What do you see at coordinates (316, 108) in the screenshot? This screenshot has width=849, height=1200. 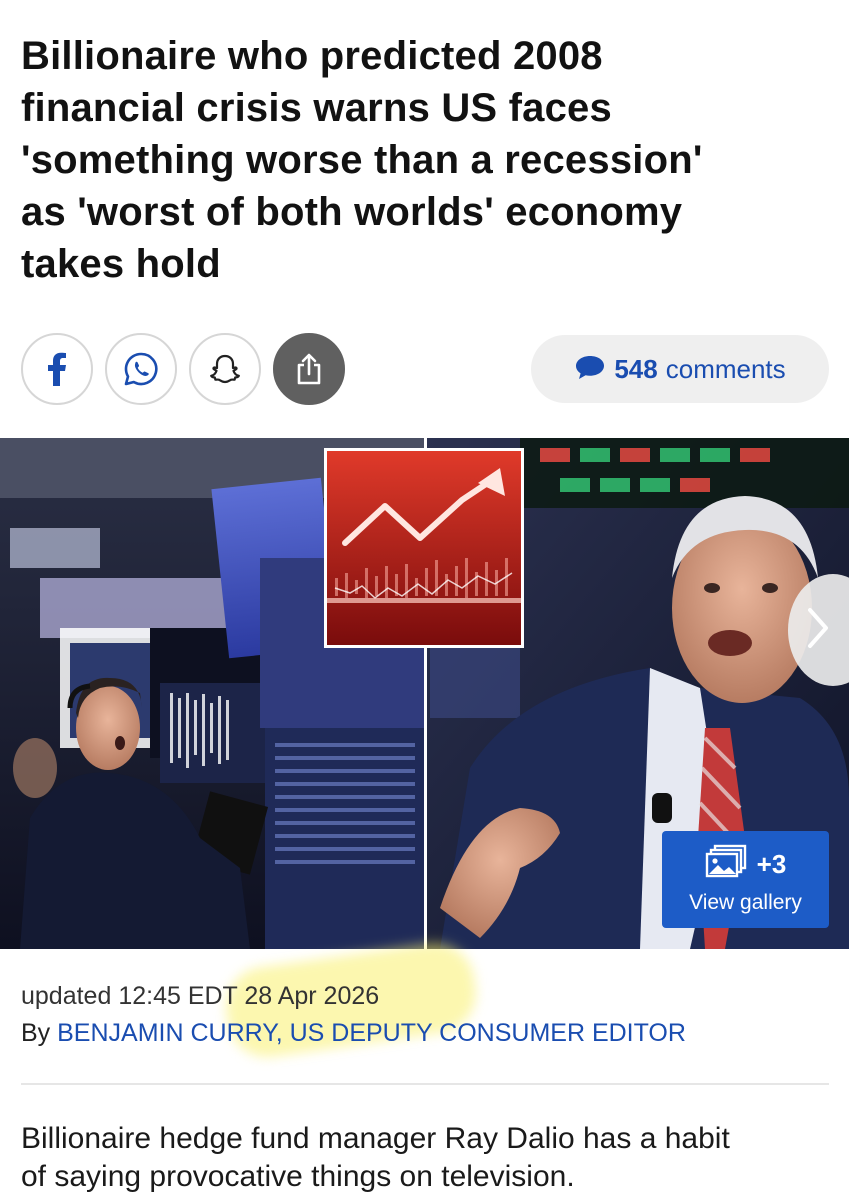 I see `headline-line: financial crisis warns US faces` at bounding box center [316, 108].